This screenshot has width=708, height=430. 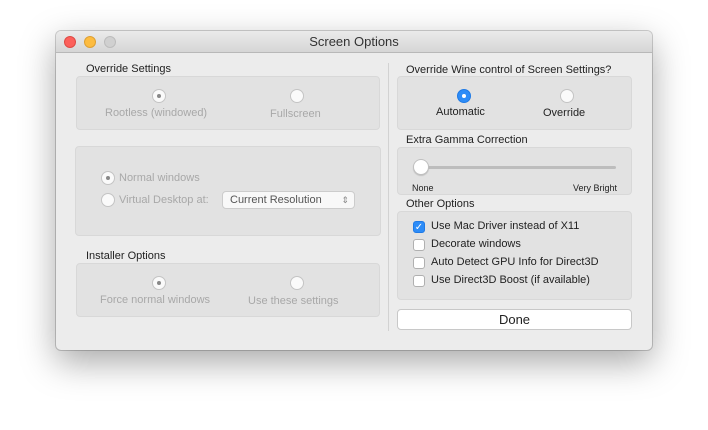 I want to click on use-these-settings-label: Use these settings, so click(x=293, y=301).